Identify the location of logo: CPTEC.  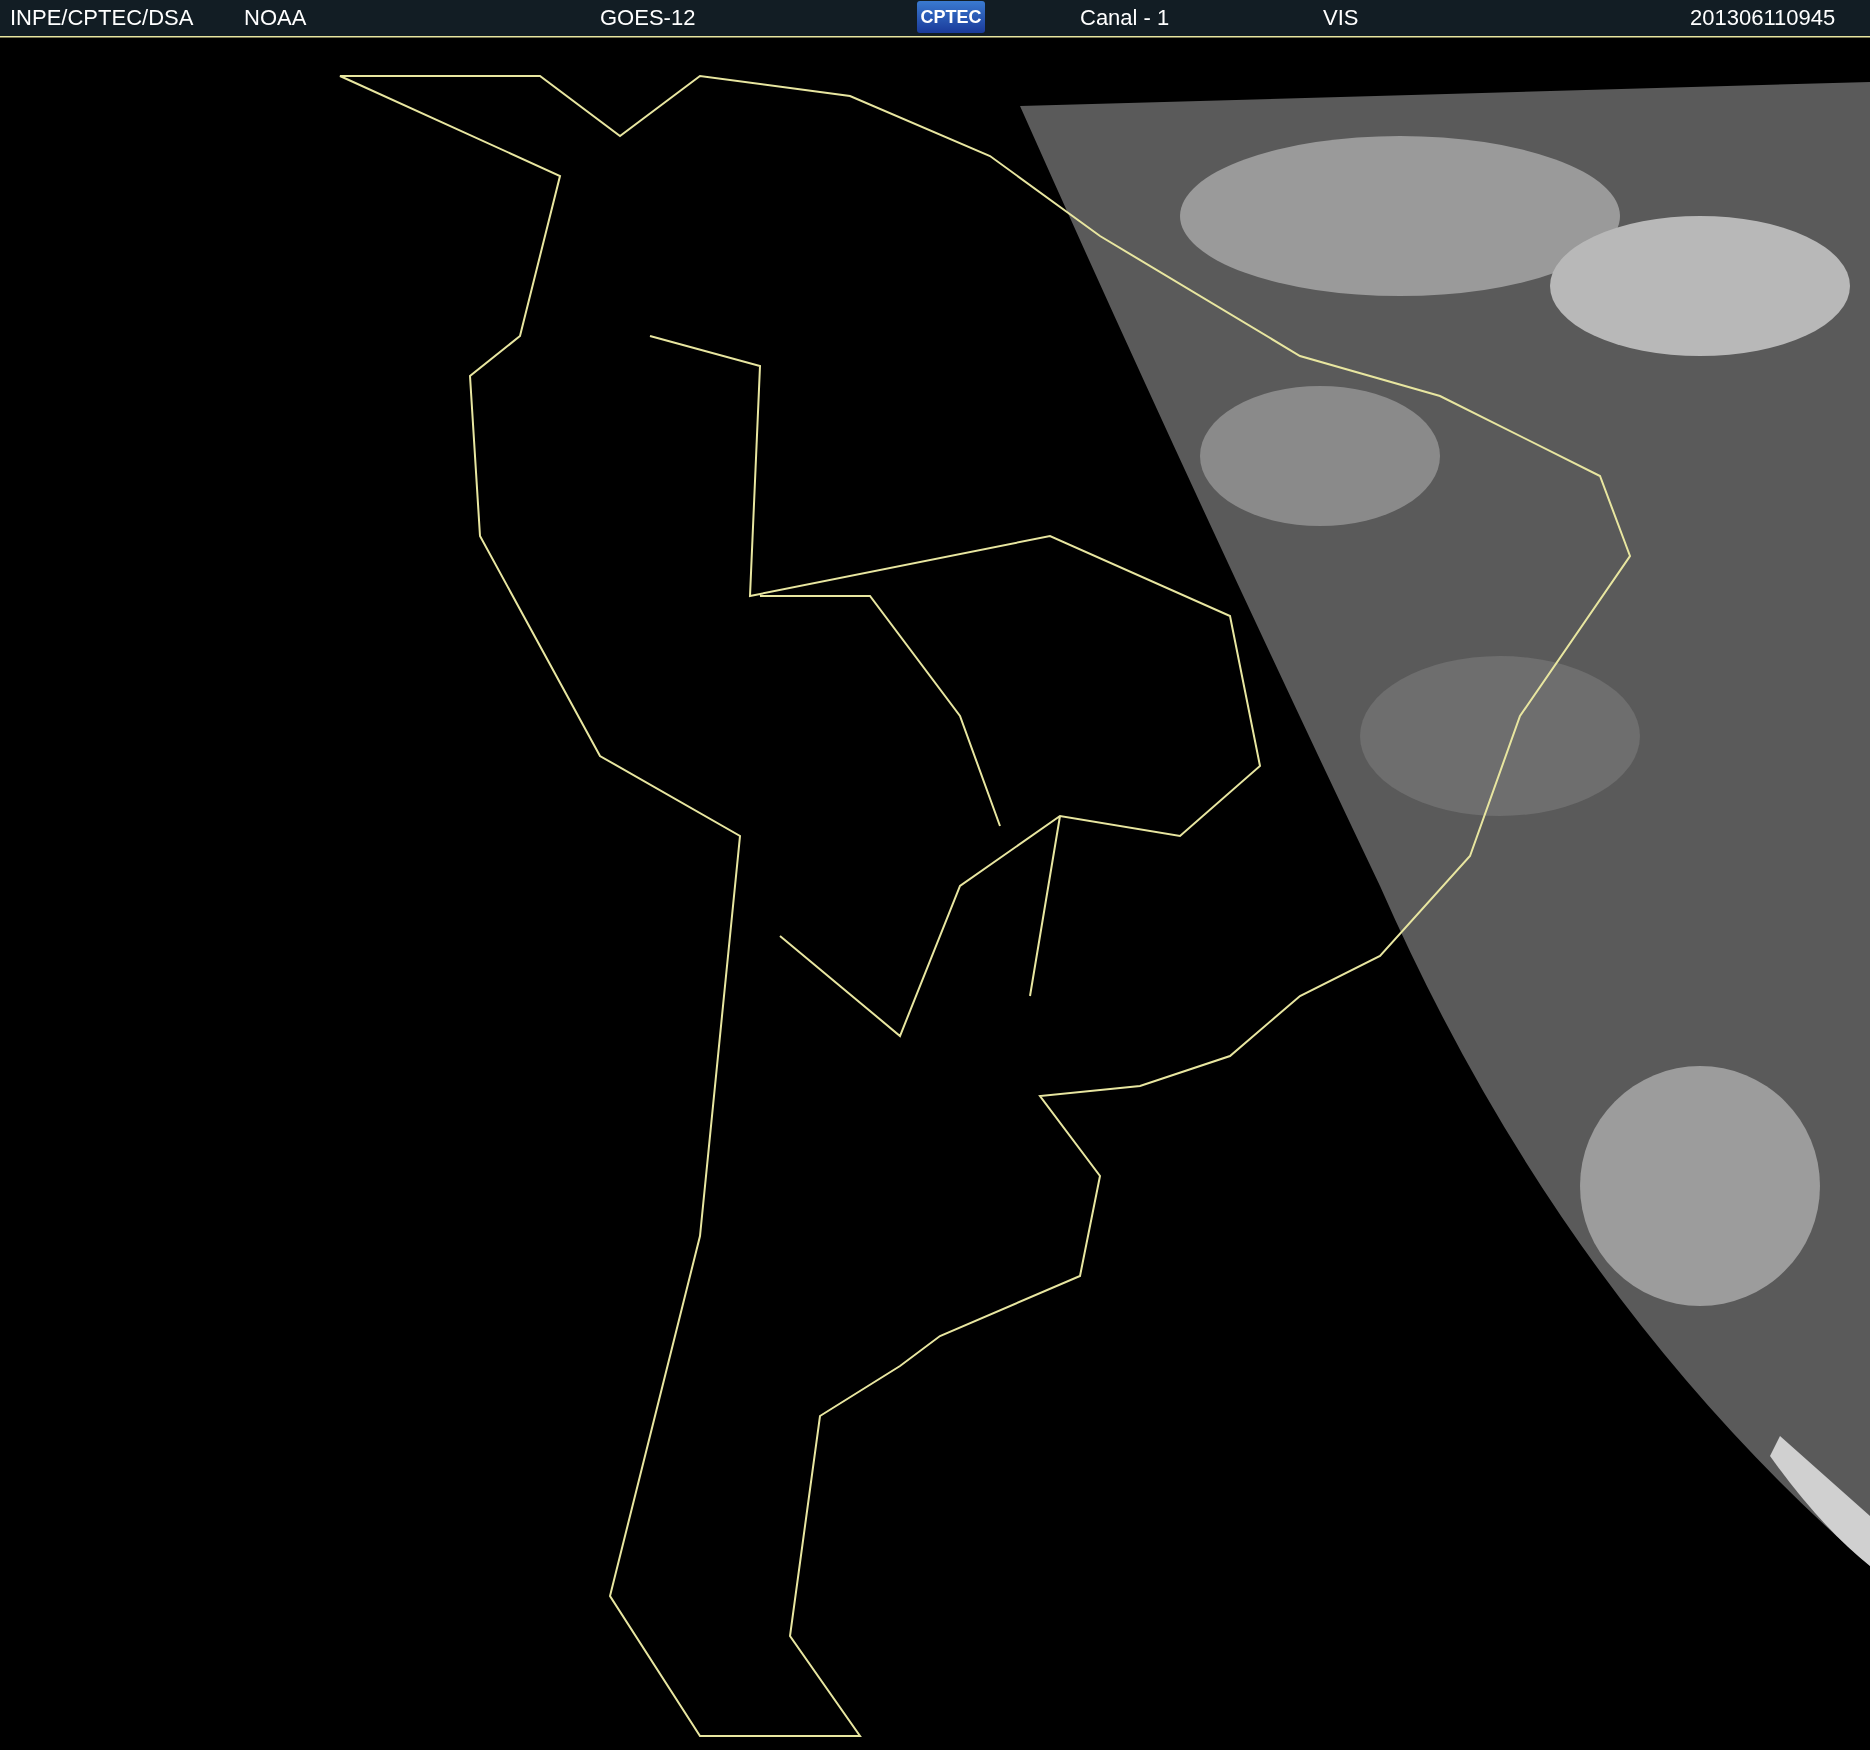
(951, 17).